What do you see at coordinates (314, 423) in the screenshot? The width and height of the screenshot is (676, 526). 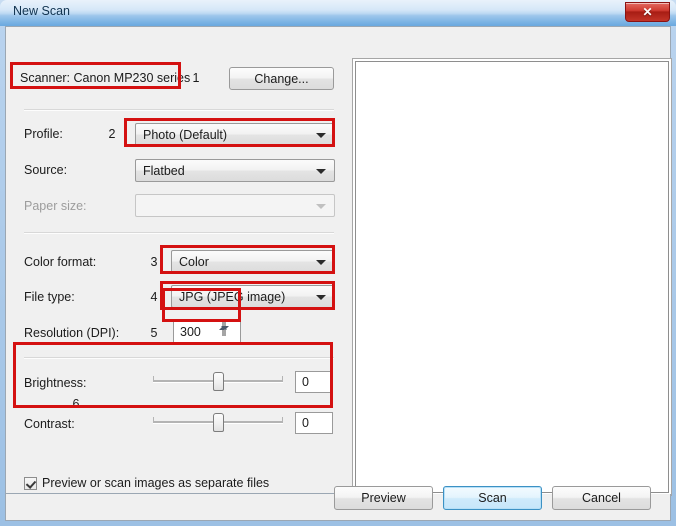 I see `contrast-value-input: 0` at bounding box center [314, 423].